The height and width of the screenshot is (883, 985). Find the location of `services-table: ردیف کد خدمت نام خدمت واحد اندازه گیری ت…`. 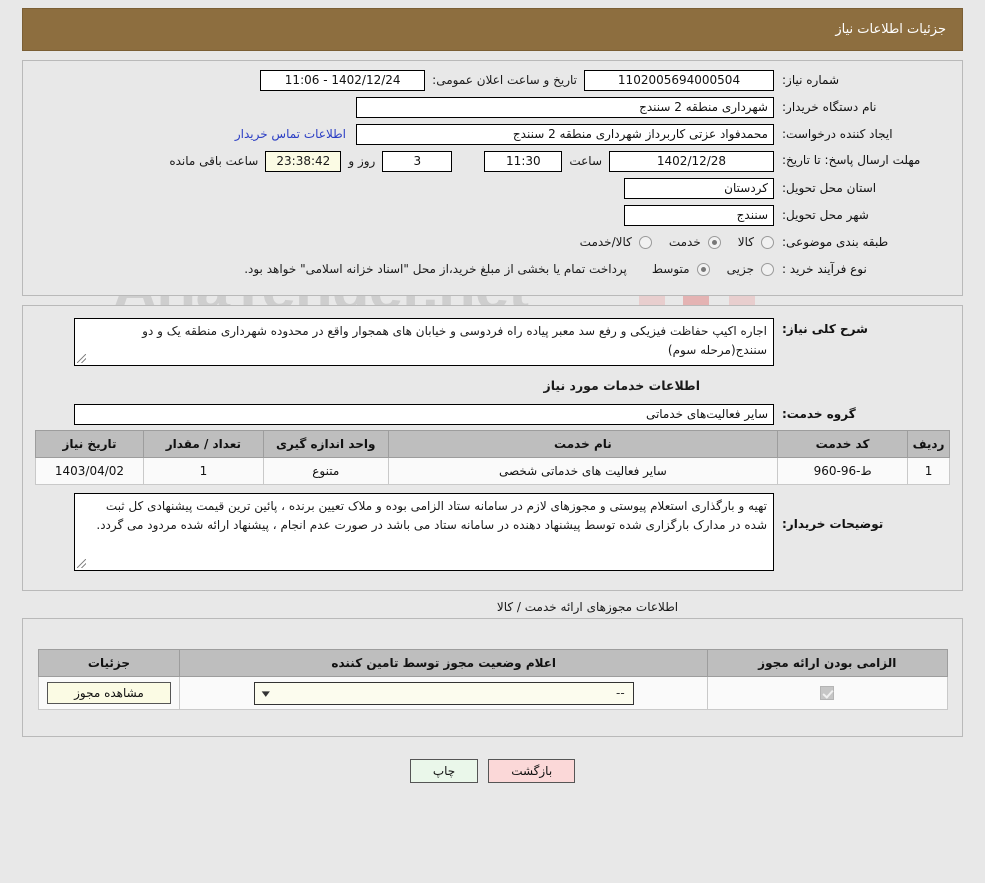

services-table: ردیف کد خدمت نام خدمت واحد اندازه گیری ت… is located at coordinates (492, 457).